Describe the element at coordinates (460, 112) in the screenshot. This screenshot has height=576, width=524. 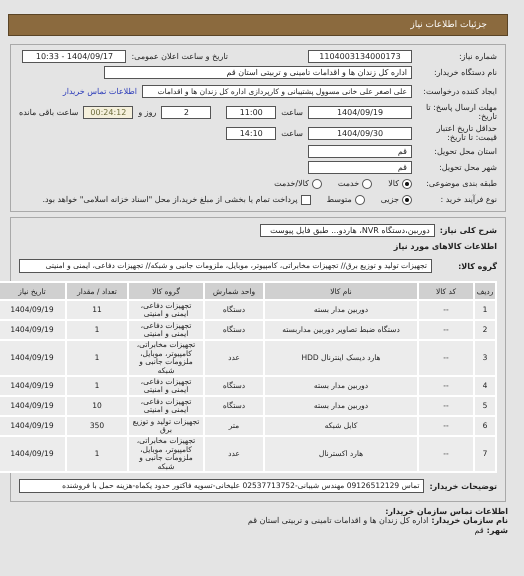
I see `field-label: مهلت ارسال پاسخ: تا تاریخ:` at that location.